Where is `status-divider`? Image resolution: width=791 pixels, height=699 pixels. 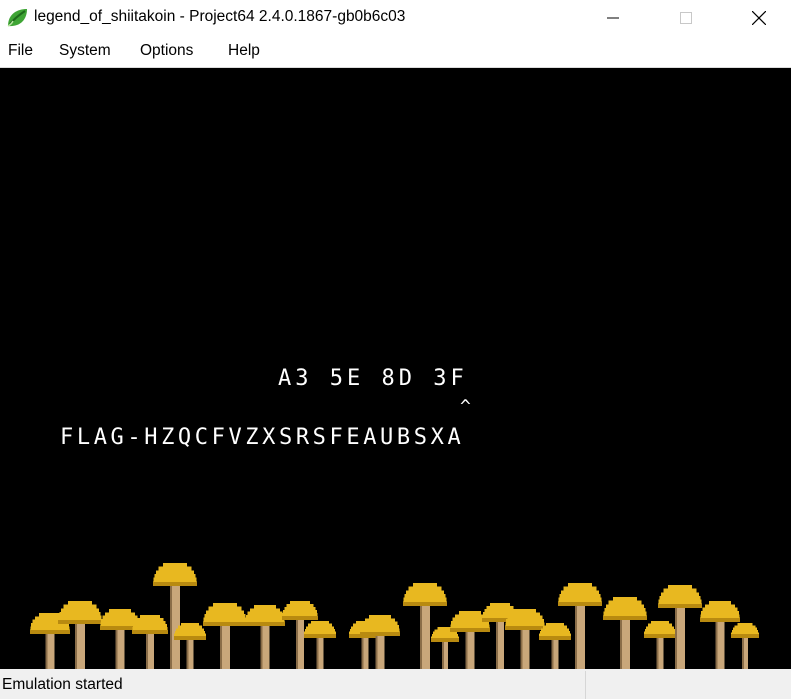
status-divider is located at coordinates (585, 685).